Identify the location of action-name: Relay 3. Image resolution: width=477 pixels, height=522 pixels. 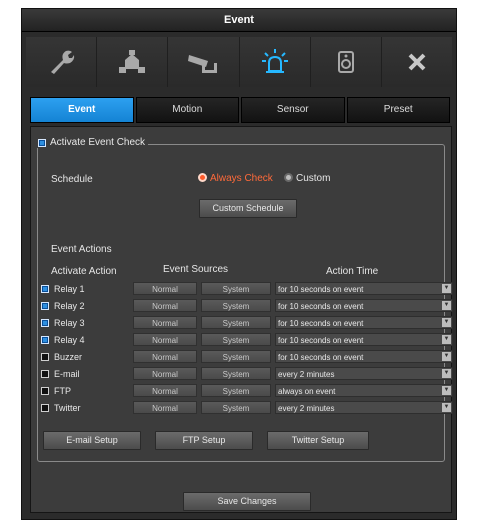
(69, 322).